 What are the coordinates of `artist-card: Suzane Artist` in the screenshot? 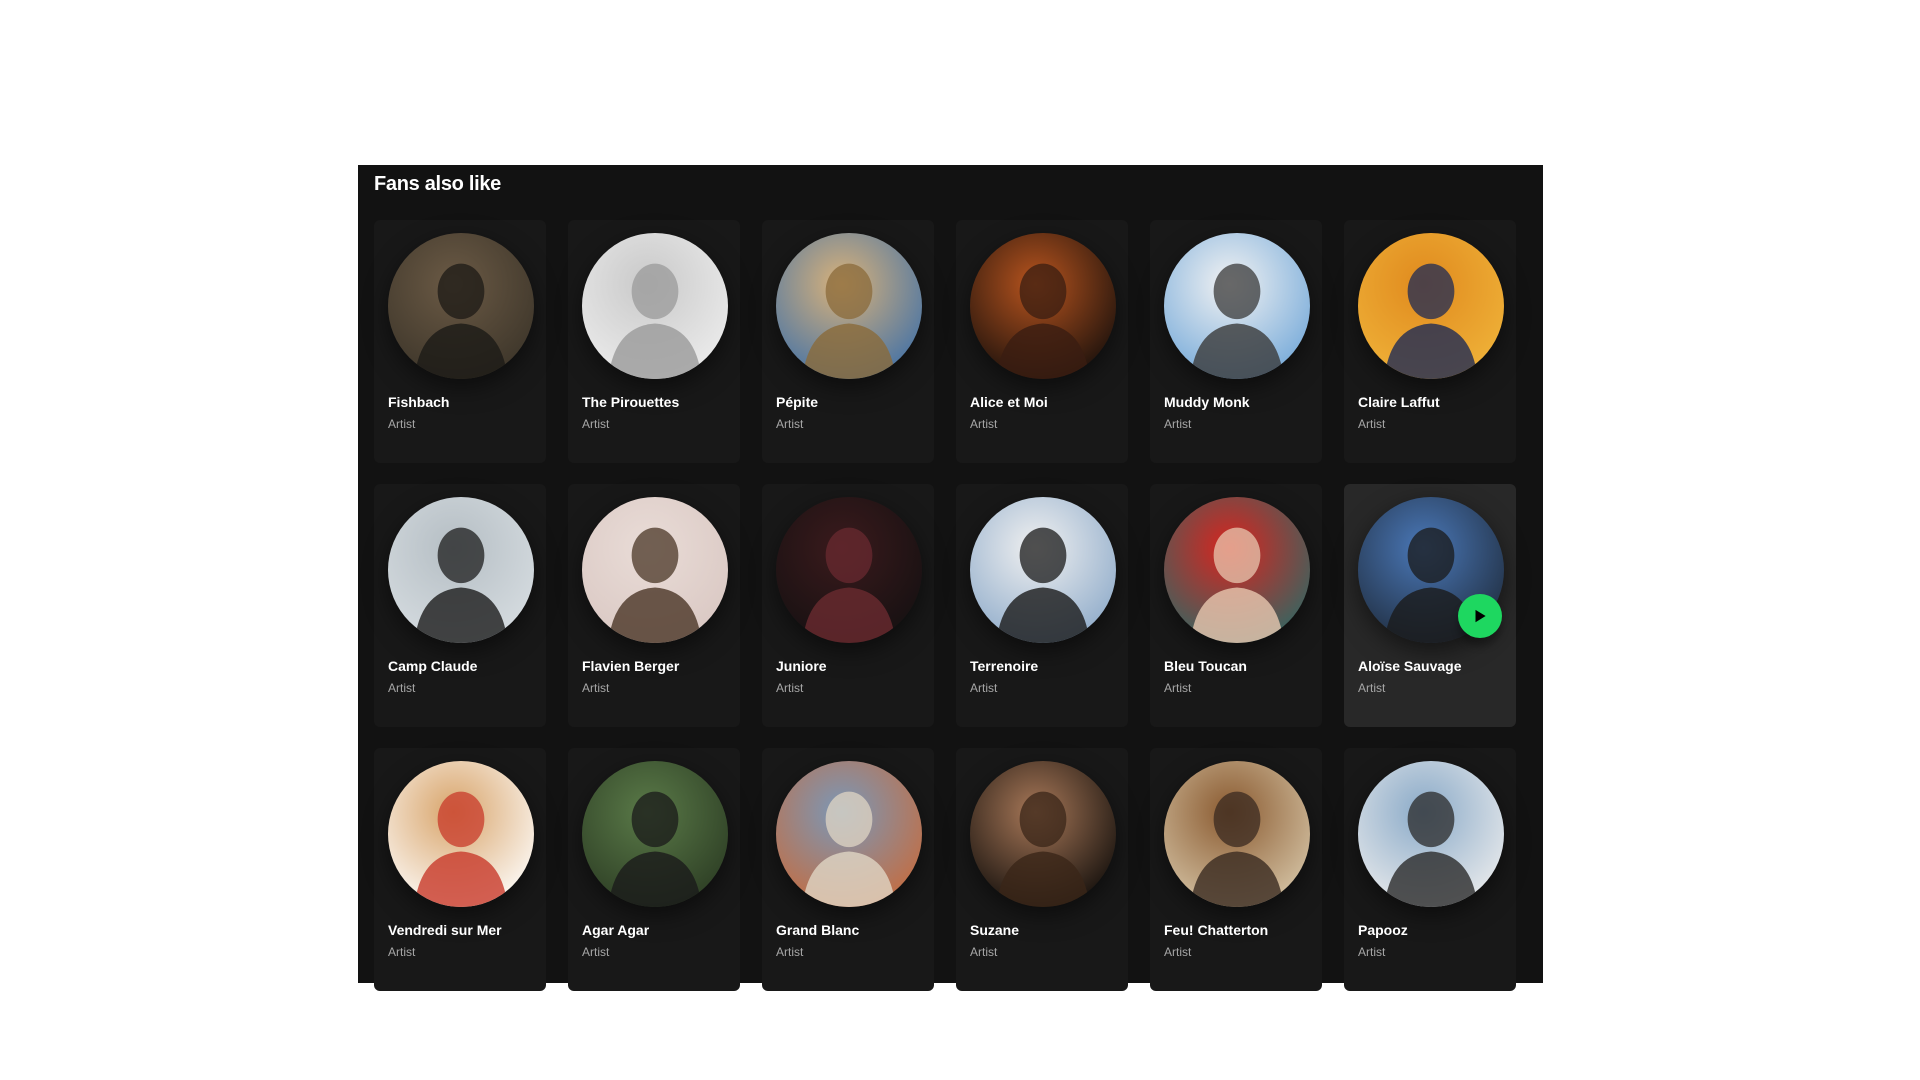 It's located at (1042, 869).